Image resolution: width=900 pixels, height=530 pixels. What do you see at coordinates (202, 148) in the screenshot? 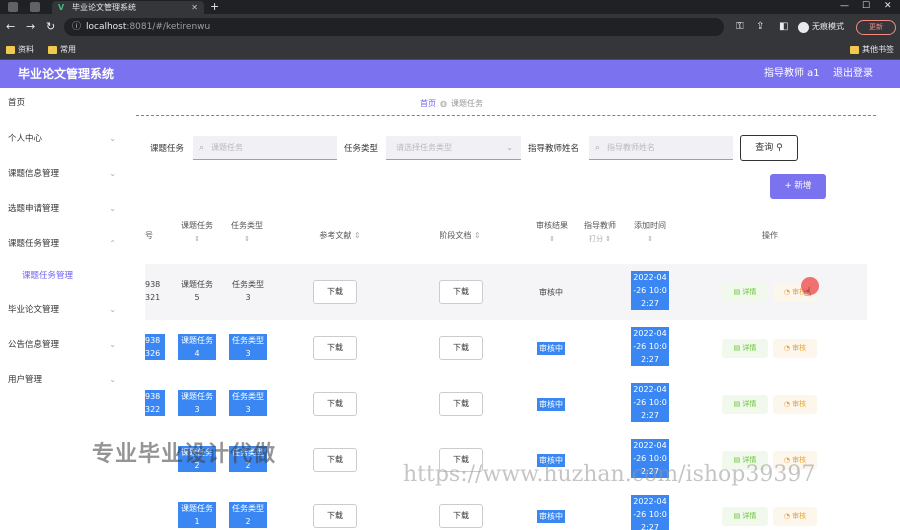
I see `search-icon: ⌕` at bounding box center [202, 148].